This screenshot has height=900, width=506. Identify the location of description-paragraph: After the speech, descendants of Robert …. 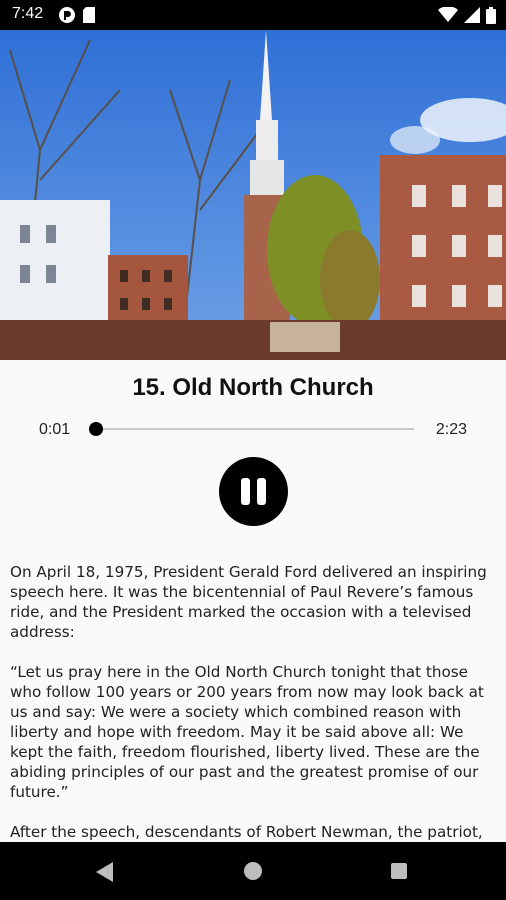
(246, 832).